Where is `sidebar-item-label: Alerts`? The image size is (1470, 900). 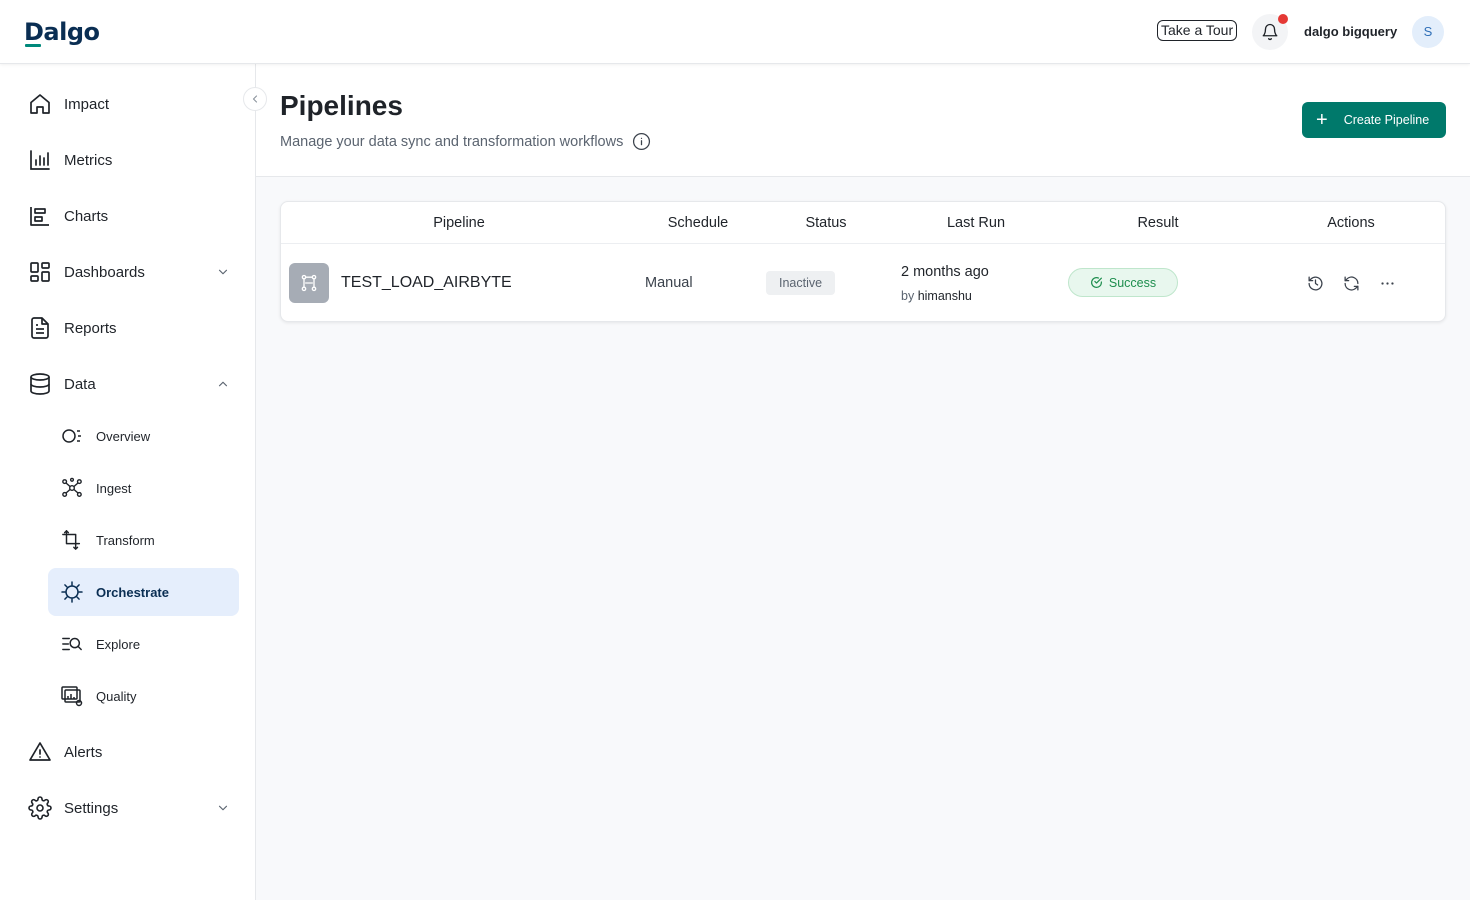
sidebar-item-label: Alerts is located at coordinates (83, 752).